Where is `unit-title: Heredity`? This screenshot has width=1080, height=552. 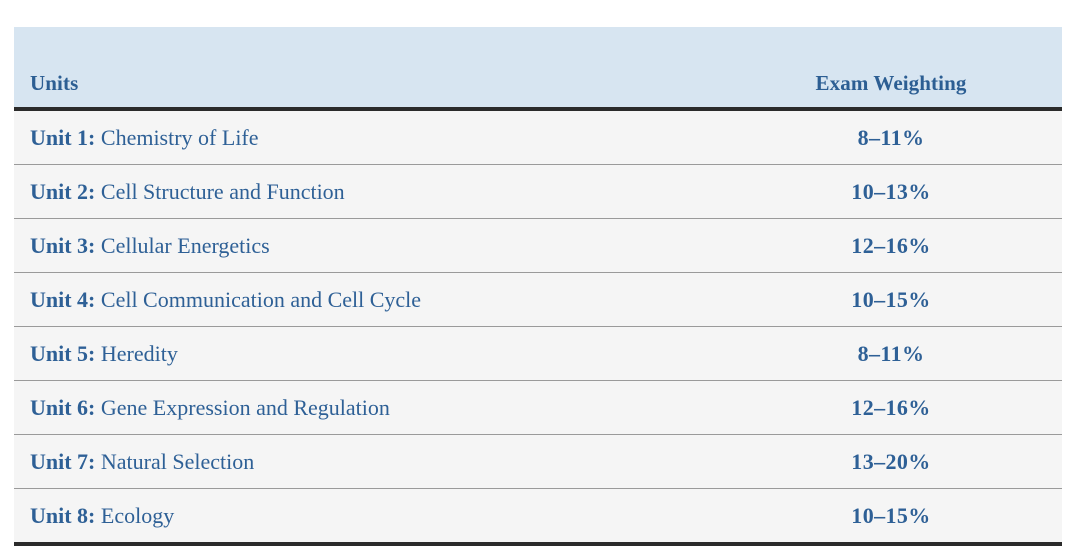 unit-title: Heredity is located at coordinates (139, 353).